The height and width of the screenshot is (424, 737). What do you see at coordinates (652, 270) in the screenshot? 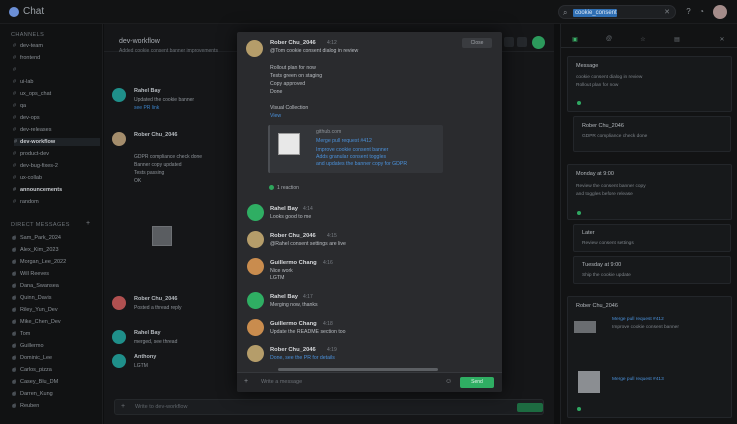
I see `saved-item-card: Tuesday at 9:00 Ship the cookie update` at bounding box center [652, 270].